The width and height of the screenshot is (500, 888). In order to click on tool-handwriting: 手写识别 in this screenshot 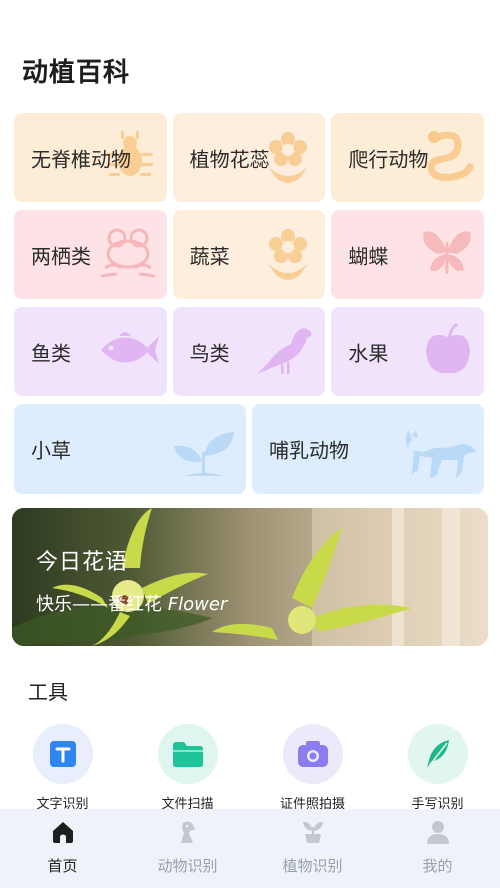, I will do `click(437, 768)`.